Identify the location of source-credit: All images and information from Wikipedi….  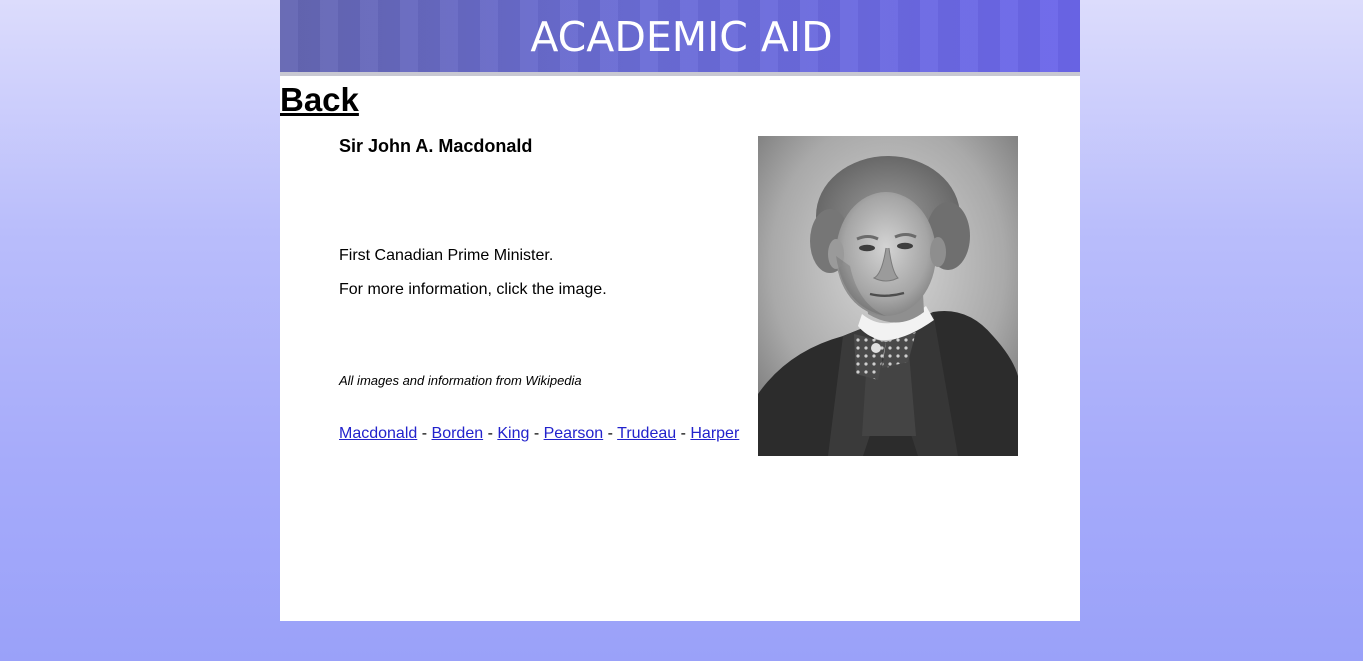
(460, 380).